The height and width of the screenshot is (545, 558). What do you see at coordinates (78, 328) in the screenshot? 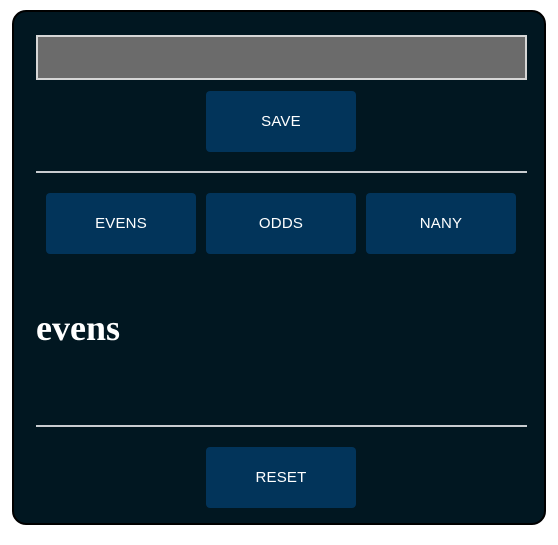
I see `result-heading: evens` at bounding box center [78, 328].